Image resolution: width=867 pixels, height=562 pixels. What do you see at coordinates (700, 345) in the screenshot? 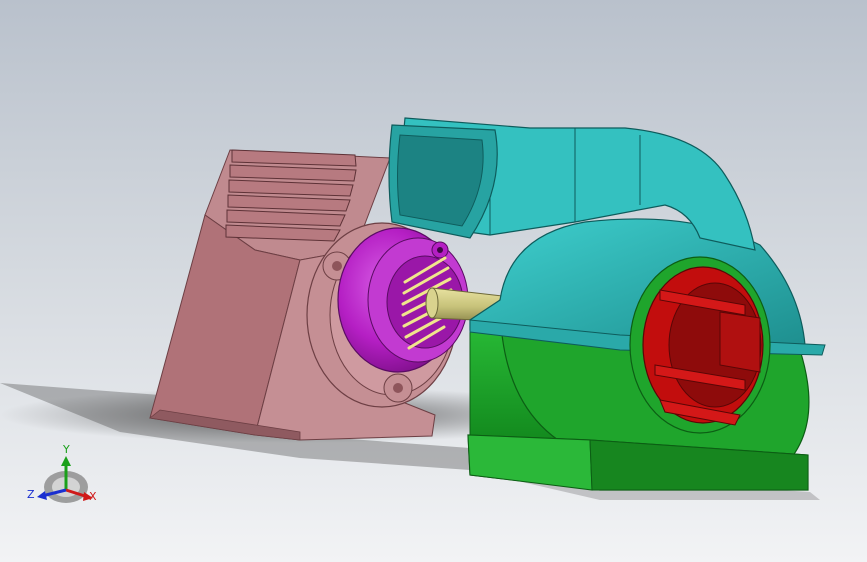
I see `impeller` at bounding box center [700, 345].